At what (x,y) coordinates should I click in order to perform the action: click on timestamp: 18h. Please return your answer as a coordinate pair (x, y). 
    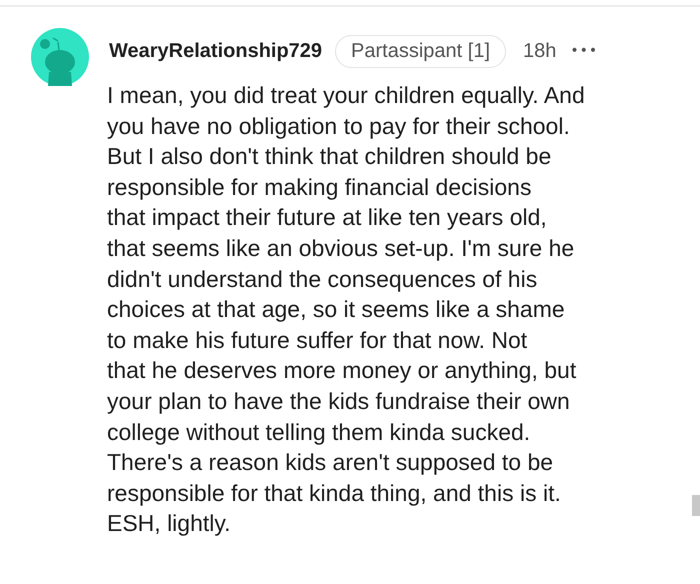
    Looking at the image, I should click on (539, 51).